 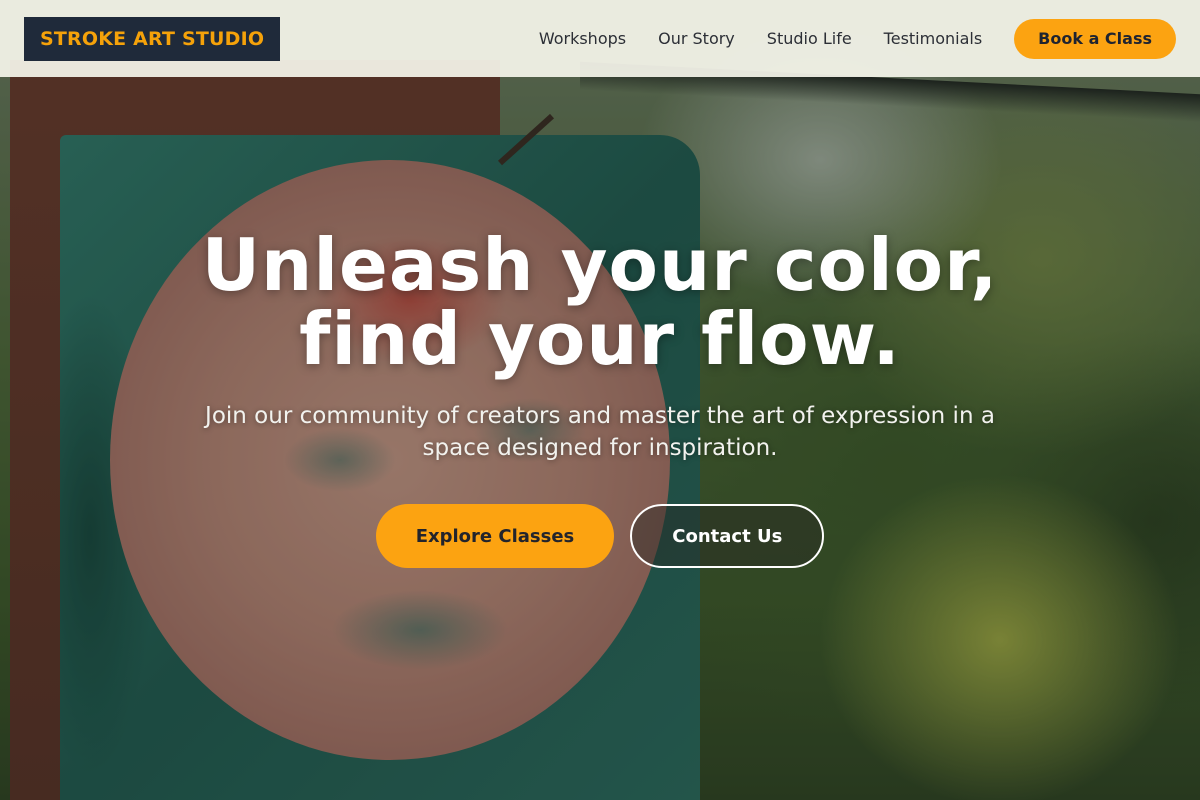 I want to click on nav-link-studio-life: Studio Life, so click(x=809, y=38).